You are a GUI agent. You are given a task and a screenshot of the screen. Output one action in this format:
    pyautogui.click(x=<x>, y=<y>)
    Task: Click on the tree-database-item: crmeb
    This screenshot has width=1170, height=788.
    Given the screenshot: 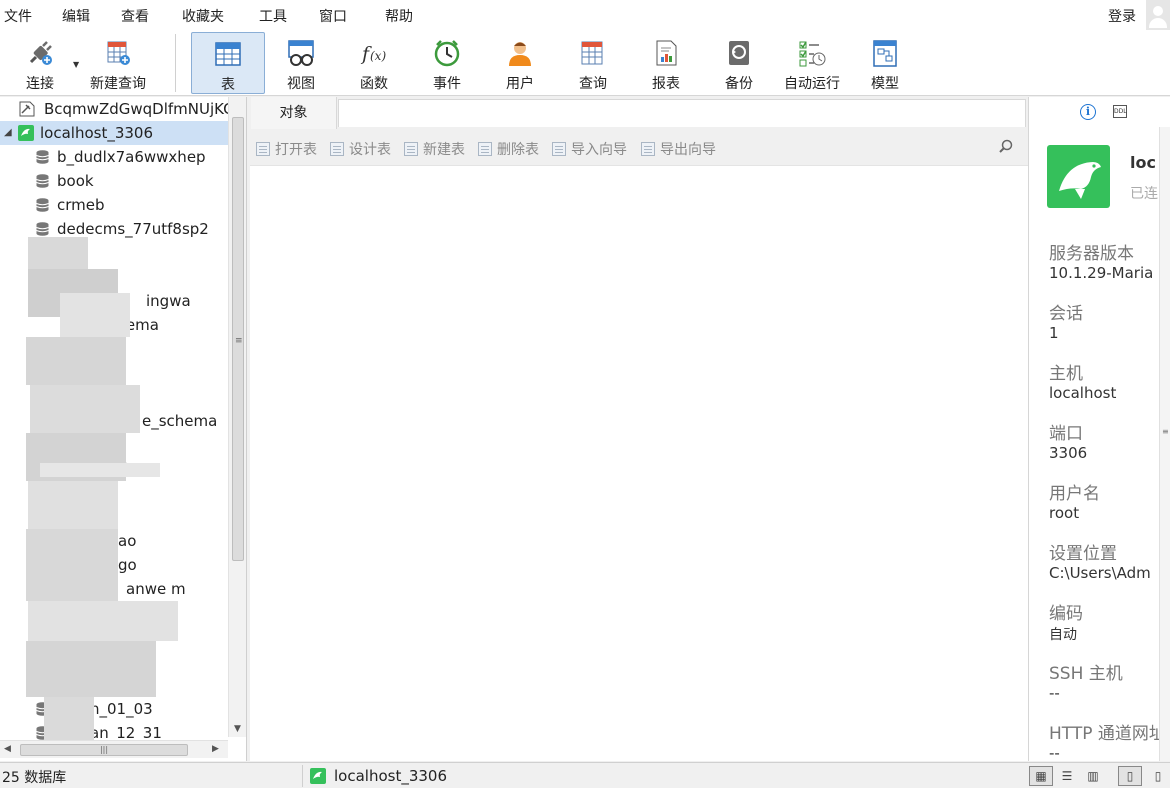 What is the action you would take?
    pyautogui.click(x=114, y=205)
    